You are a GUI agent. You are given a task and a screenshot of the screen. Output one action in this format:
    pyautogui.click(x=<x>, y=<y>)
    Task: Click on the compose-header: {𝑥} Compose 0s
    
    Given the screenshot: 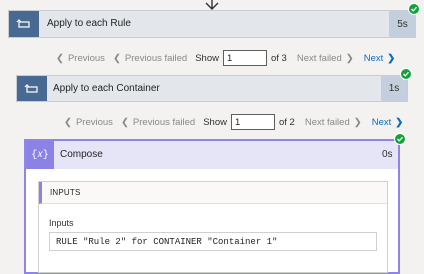 What is the action you would take?
    pyautogui.click(x=212, y=155)
    